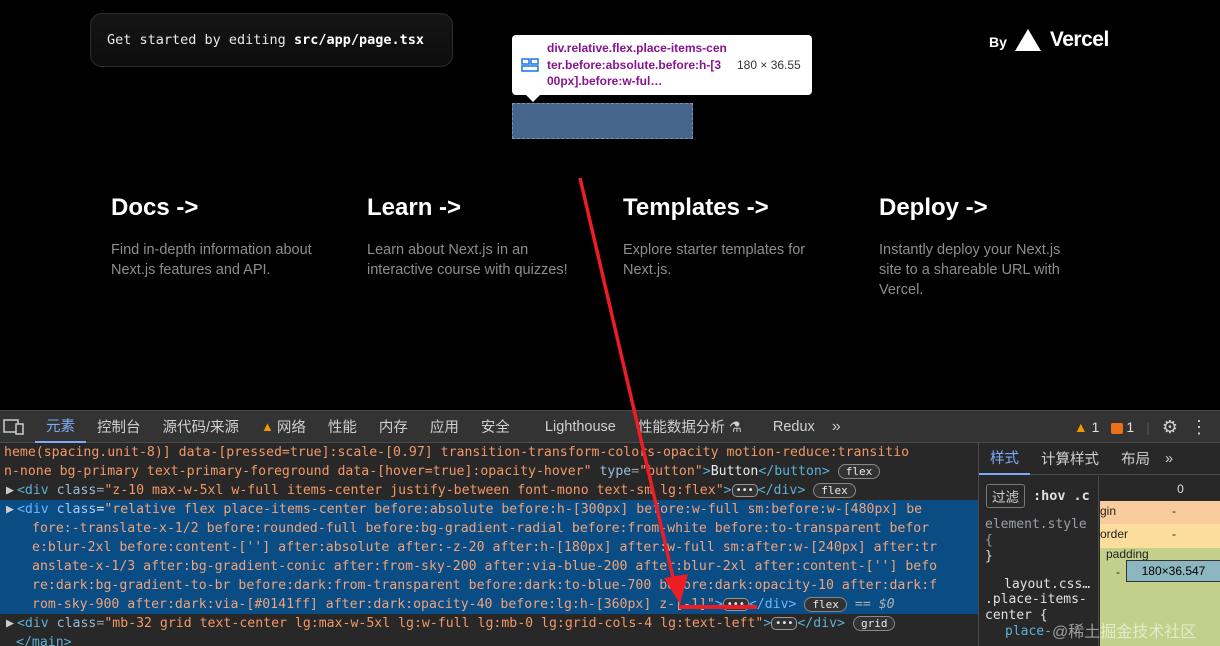 This screenshot has width=1220, height=646. Describe the element at coordinates (393, 427) in the screenshot. I see `tab-memory: 内存` at that location.